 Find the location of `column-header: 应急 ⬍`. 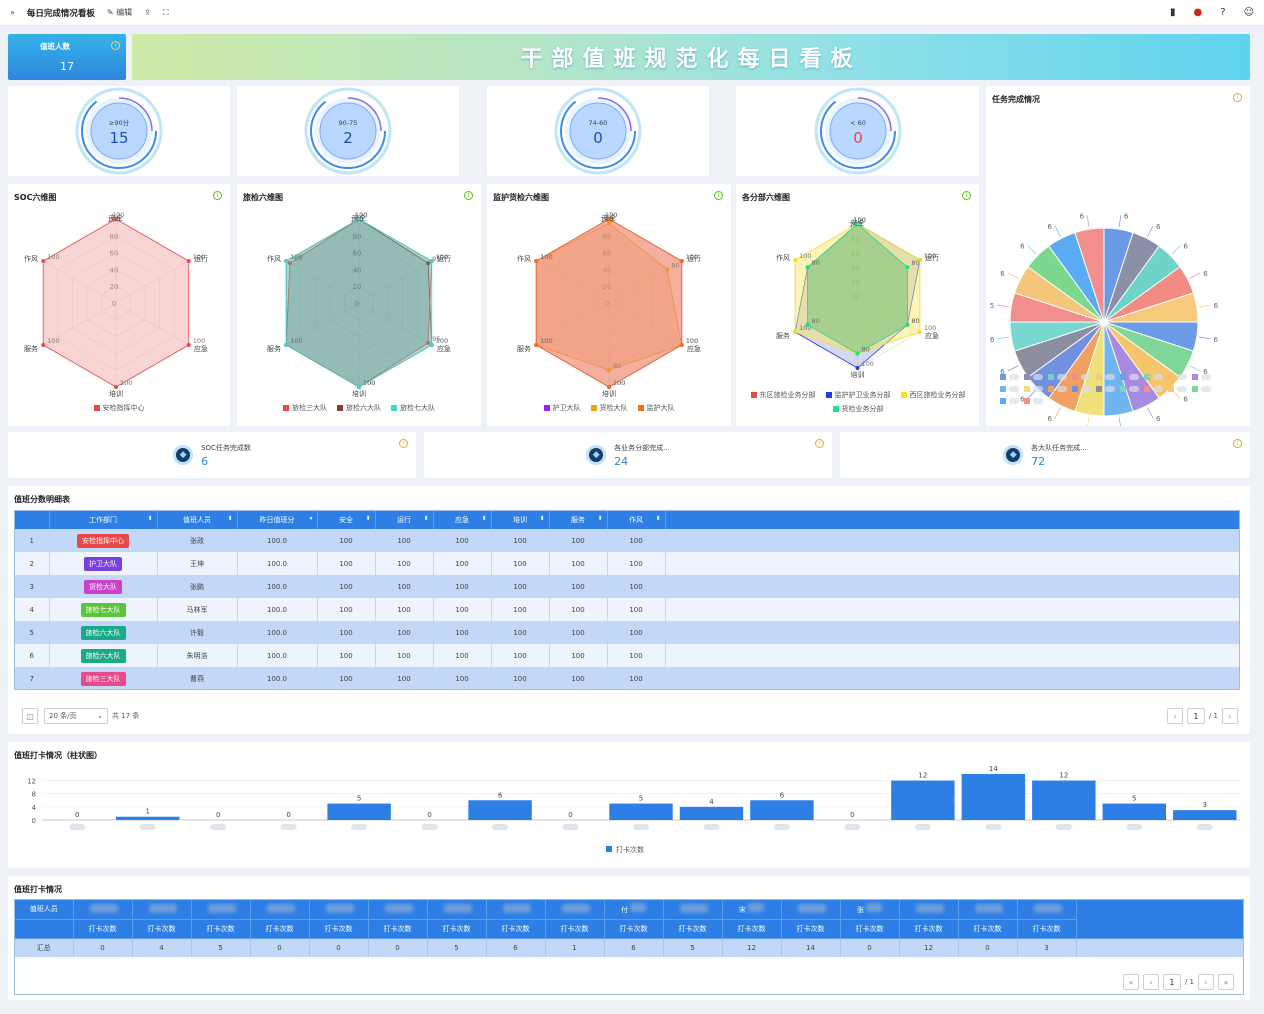

column-header: 应急 ⬍ is located at coordinates (462, 520).